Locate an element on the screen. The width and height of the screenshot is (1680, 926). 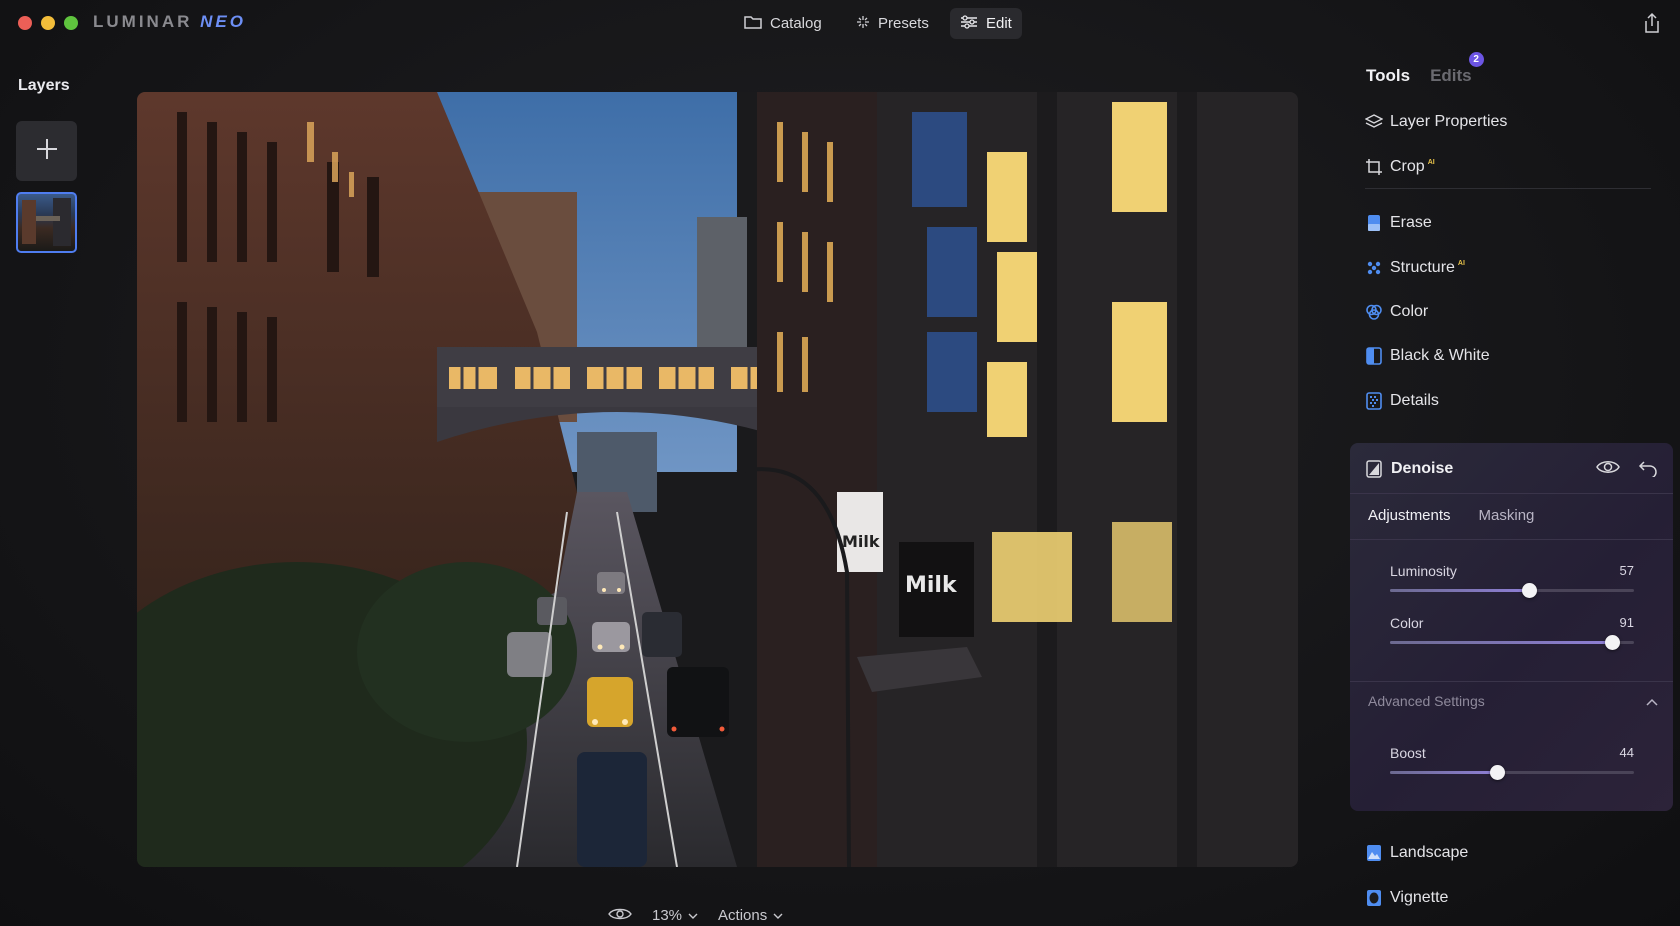
layer-thumbnail is located at coordinates (46, 222).